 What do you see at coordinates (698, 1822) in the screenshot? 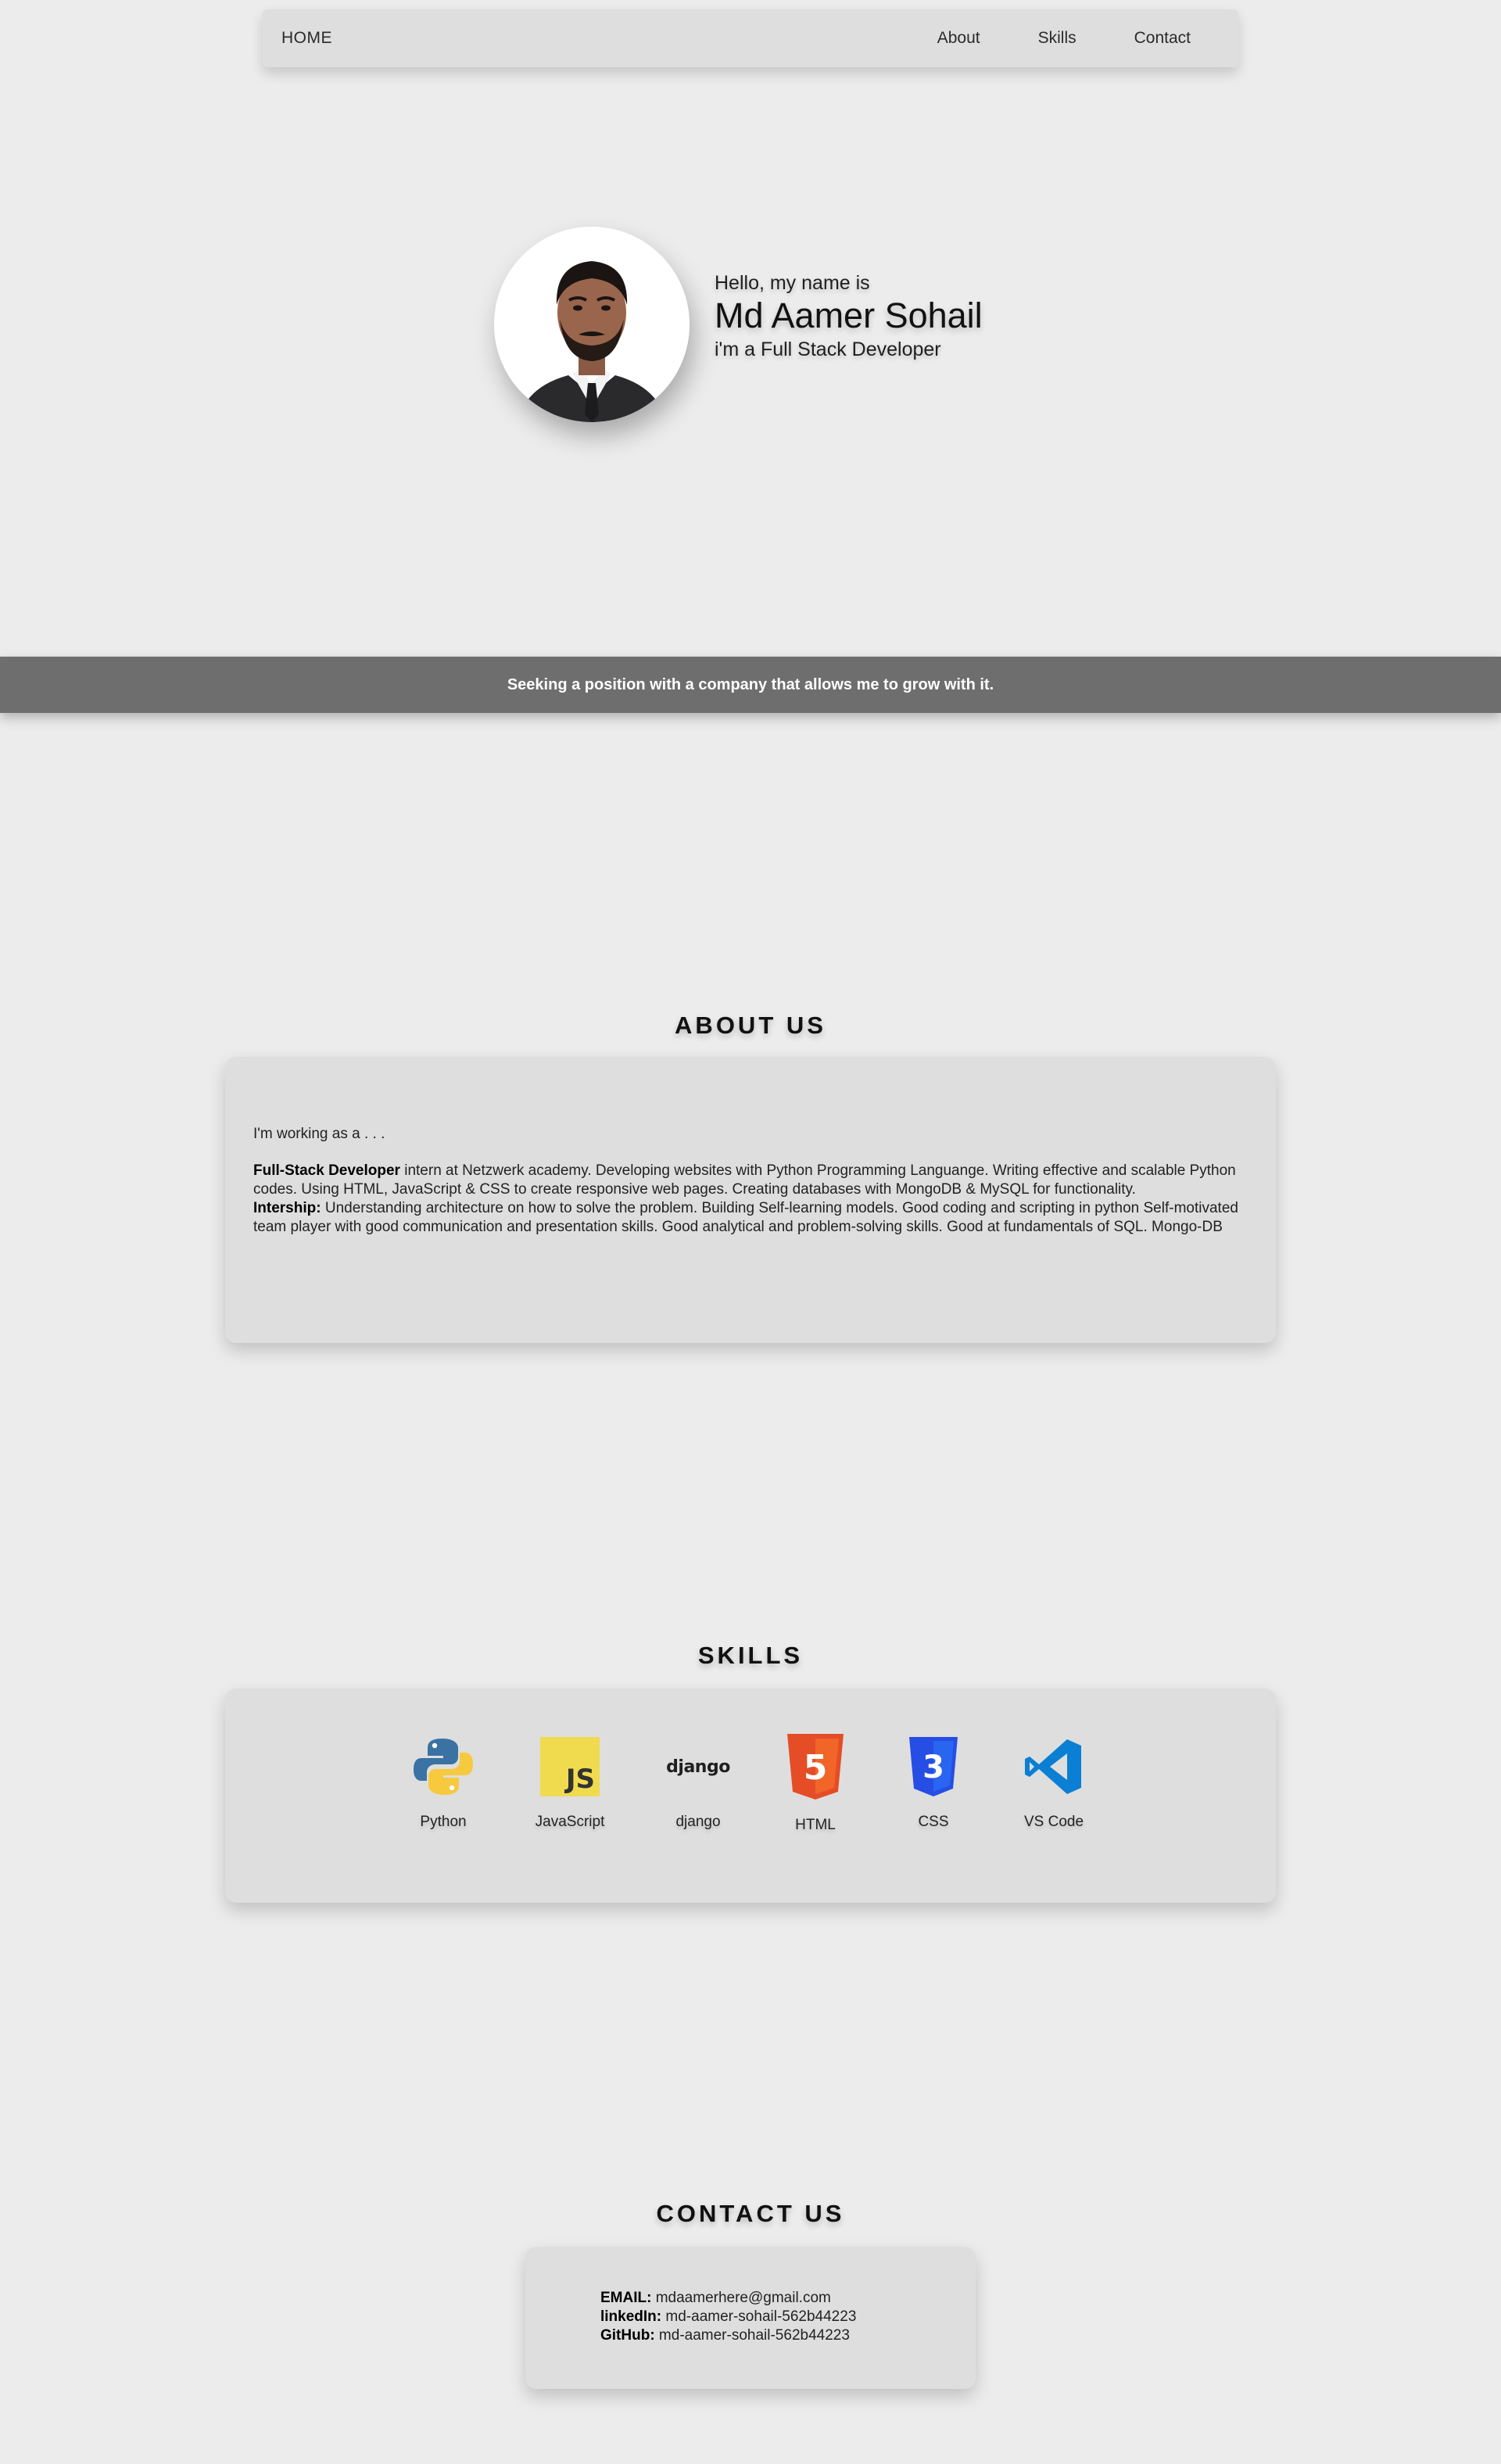
I see `skill-label-django: django` at bounding box center [698, 1822].